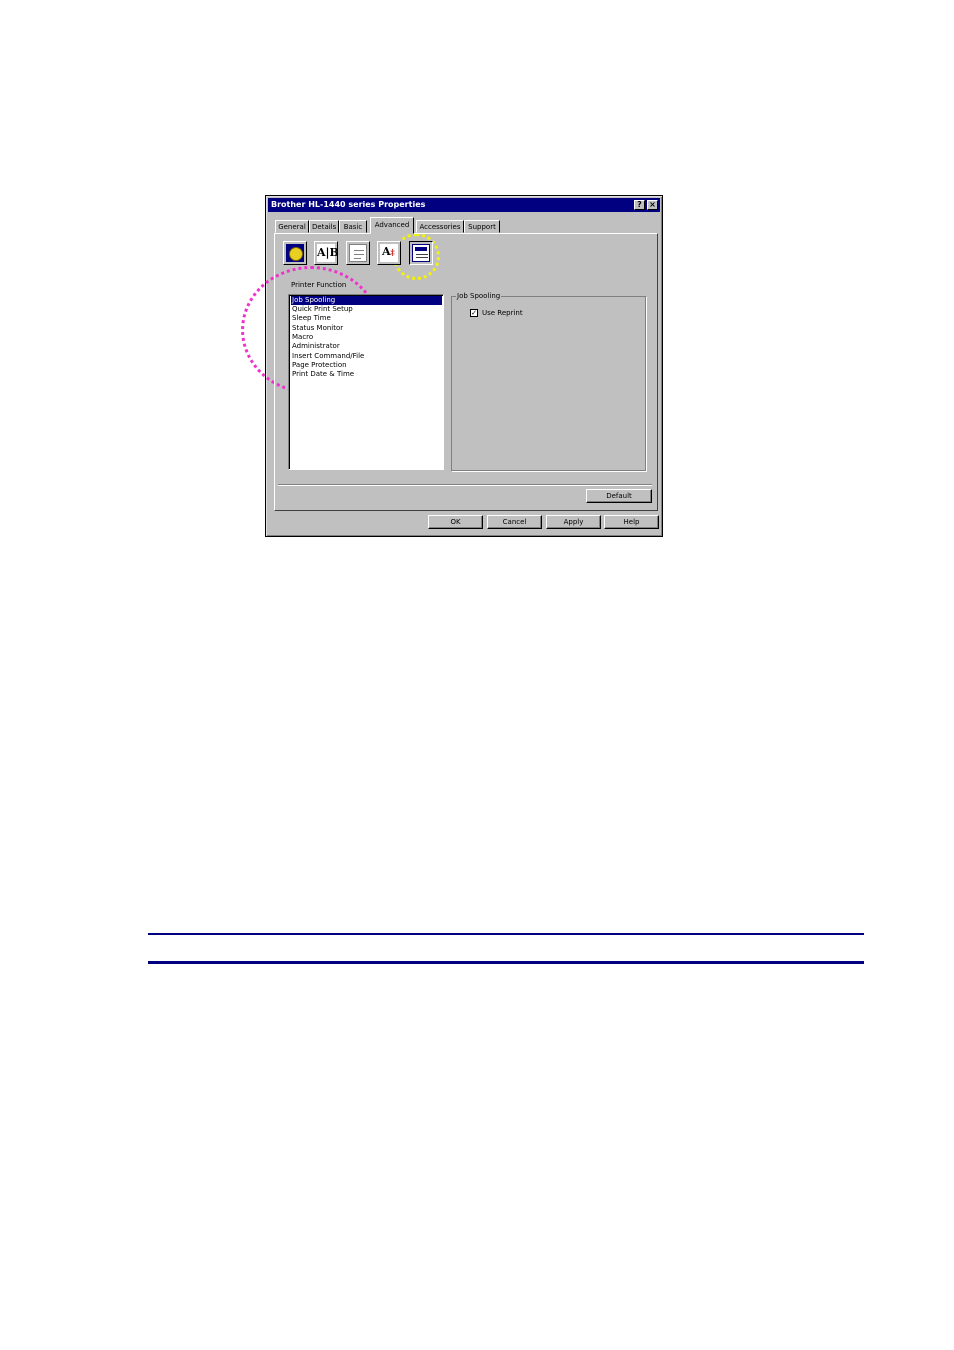  Describe the element at coordinates (573, 522) in the screenshot. I see `apply-button: Apply` at that location.